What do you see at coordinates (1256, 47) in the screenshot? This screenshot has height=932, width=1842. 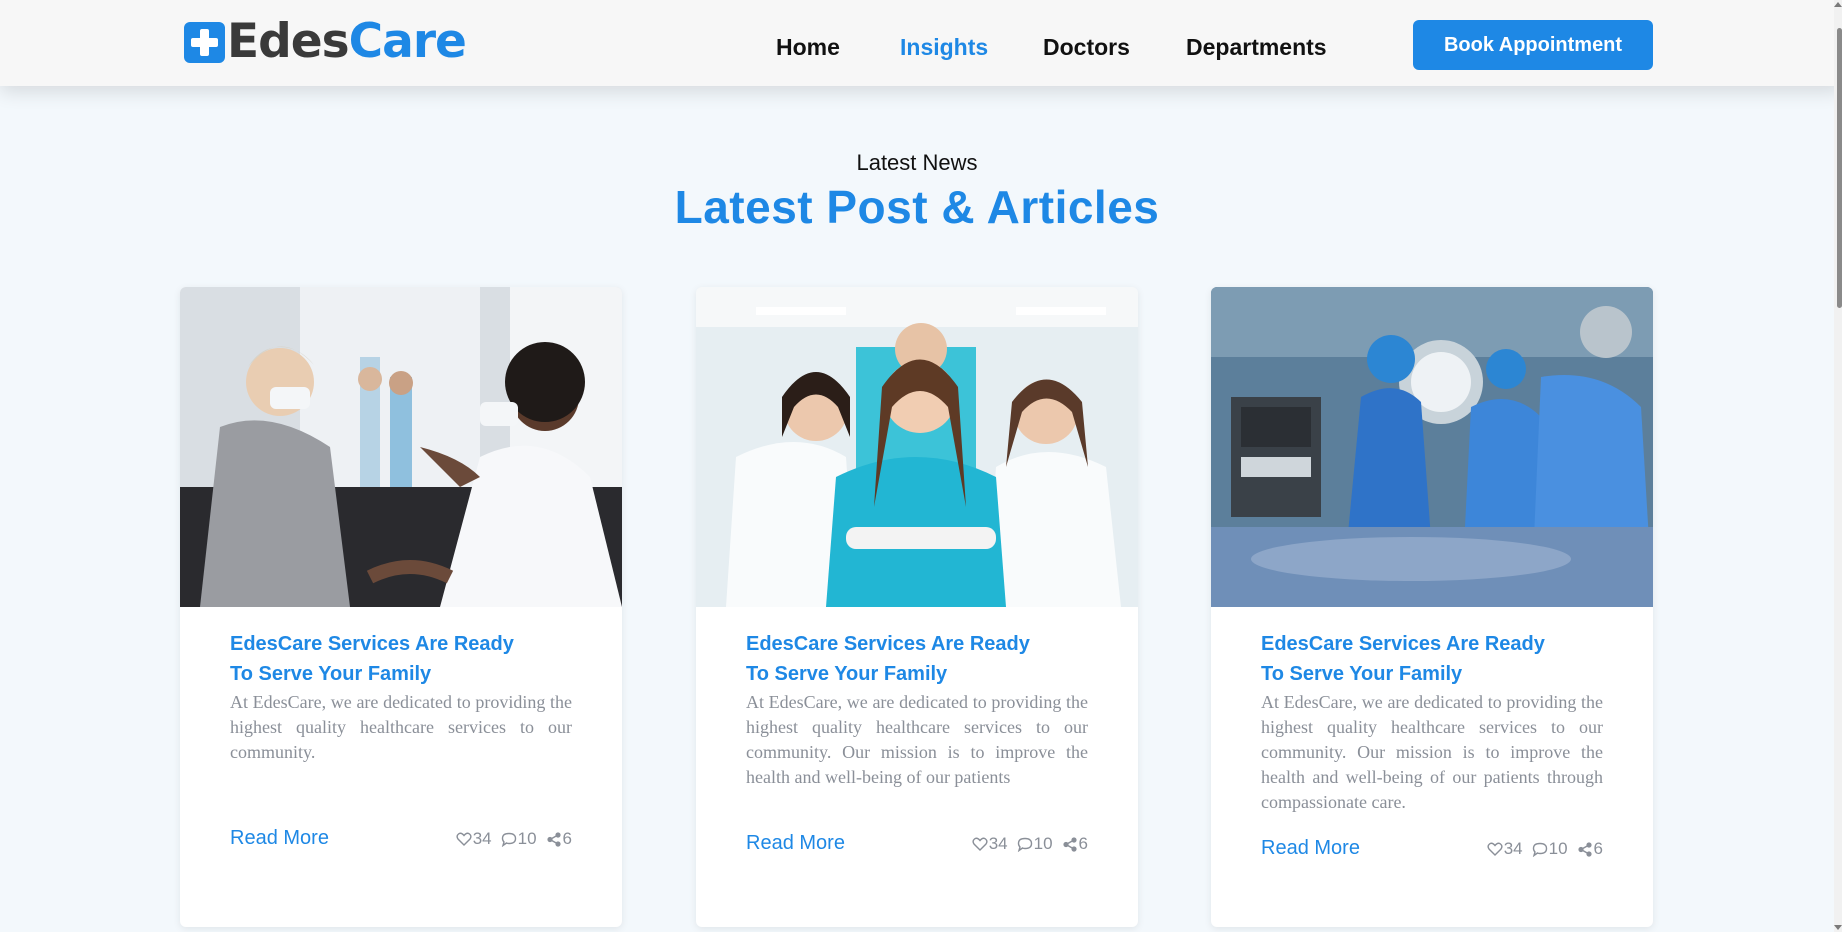 I see `nav-departments: Departments` at bounding box center [1256, 47].